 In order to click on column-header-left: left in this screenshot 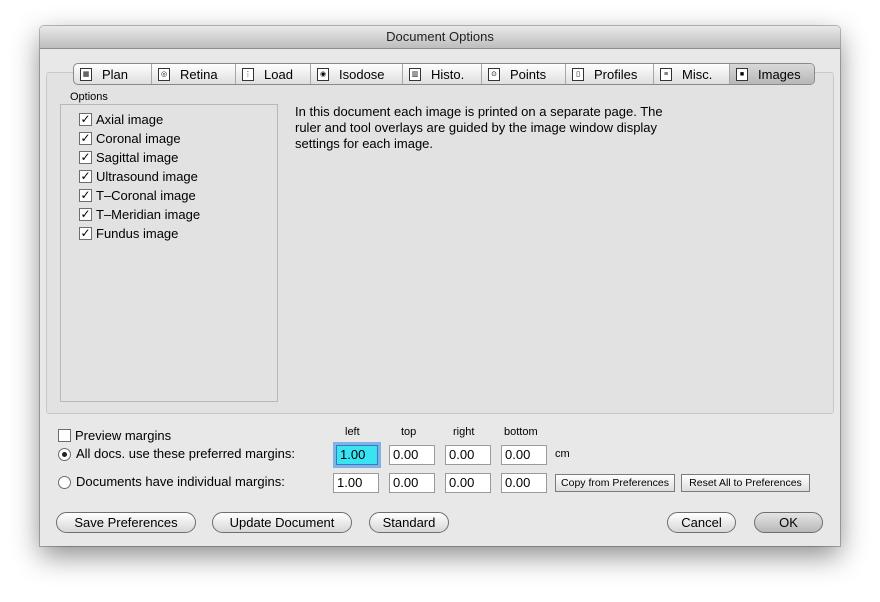, I will do `click(352, 432)`.